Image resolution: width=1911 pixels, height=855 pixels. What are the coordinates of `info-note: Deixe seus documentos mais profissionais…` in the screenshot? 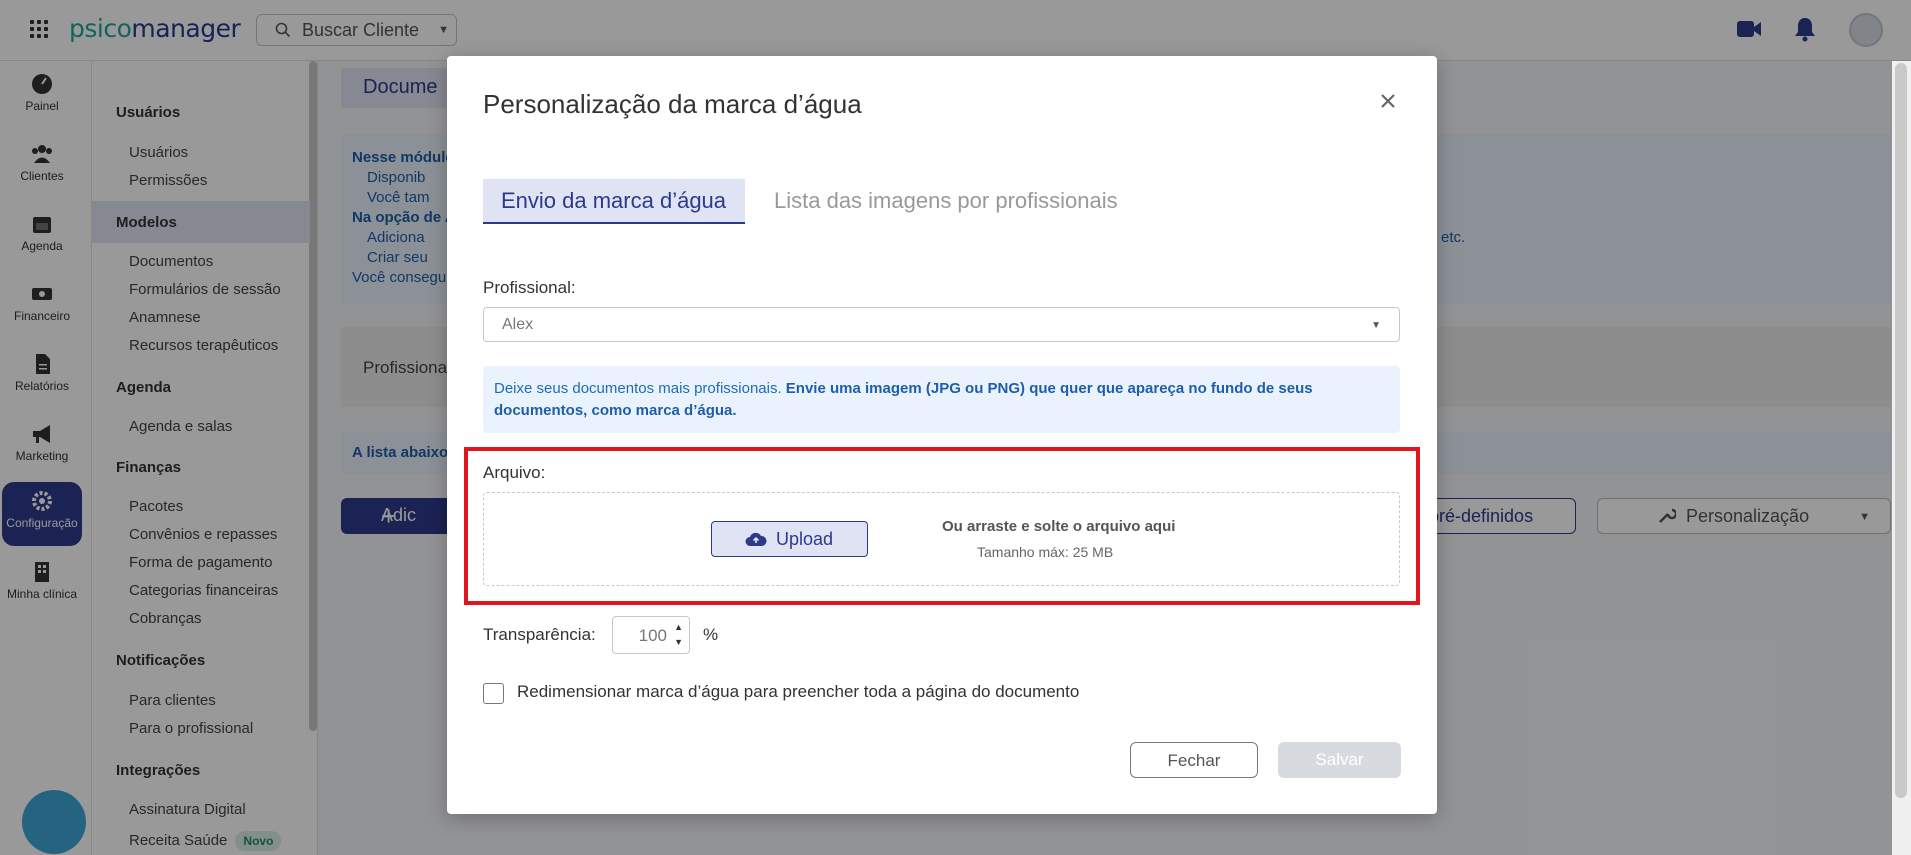 It's located at (941, 399).